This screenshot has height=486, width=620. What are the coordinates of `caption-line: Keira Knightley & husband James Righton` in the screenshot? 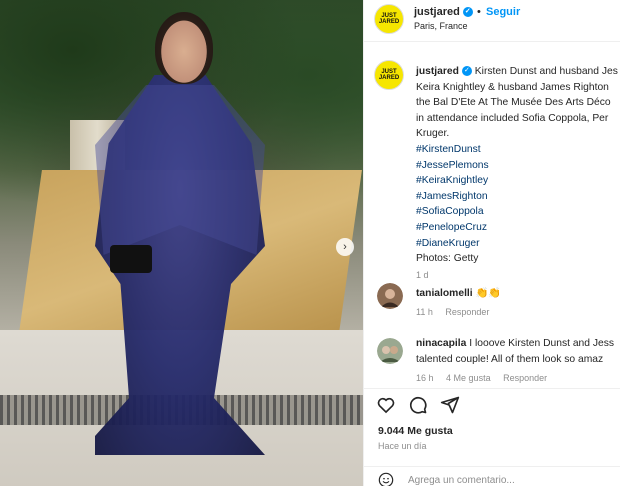 It's located at (512, 87).